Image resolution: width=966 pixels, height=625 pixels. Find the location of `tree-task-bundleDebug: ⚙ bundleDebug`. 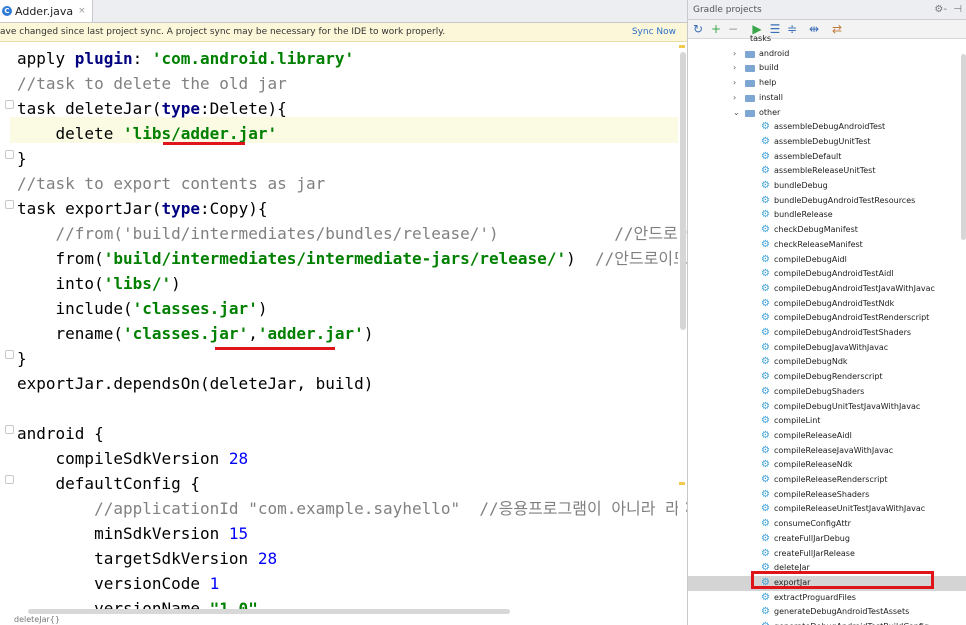

tree-task-bundleDebug: ⚙ bundleDebug is located at coordinates (827, 186).